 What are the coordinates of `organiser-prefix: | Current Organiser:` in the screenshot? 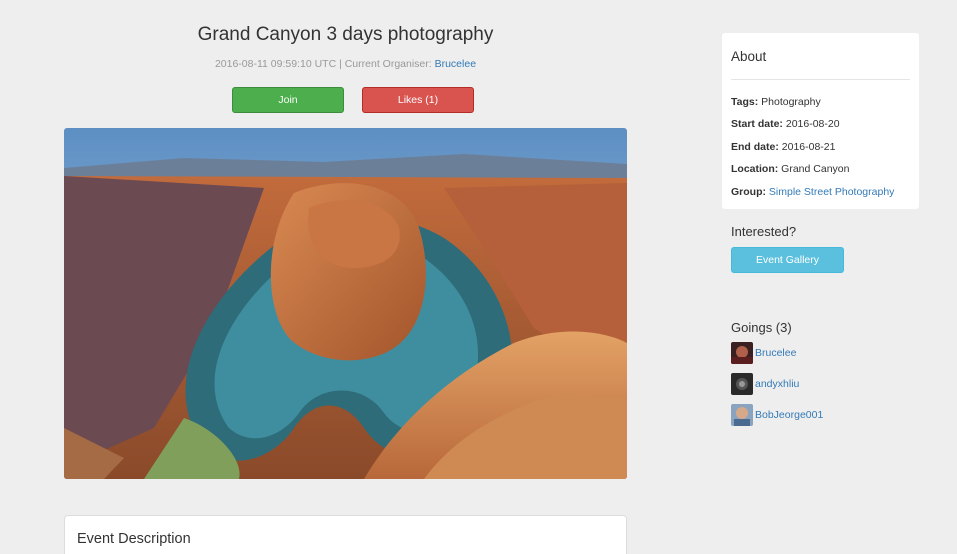 It's located at (385, 64).